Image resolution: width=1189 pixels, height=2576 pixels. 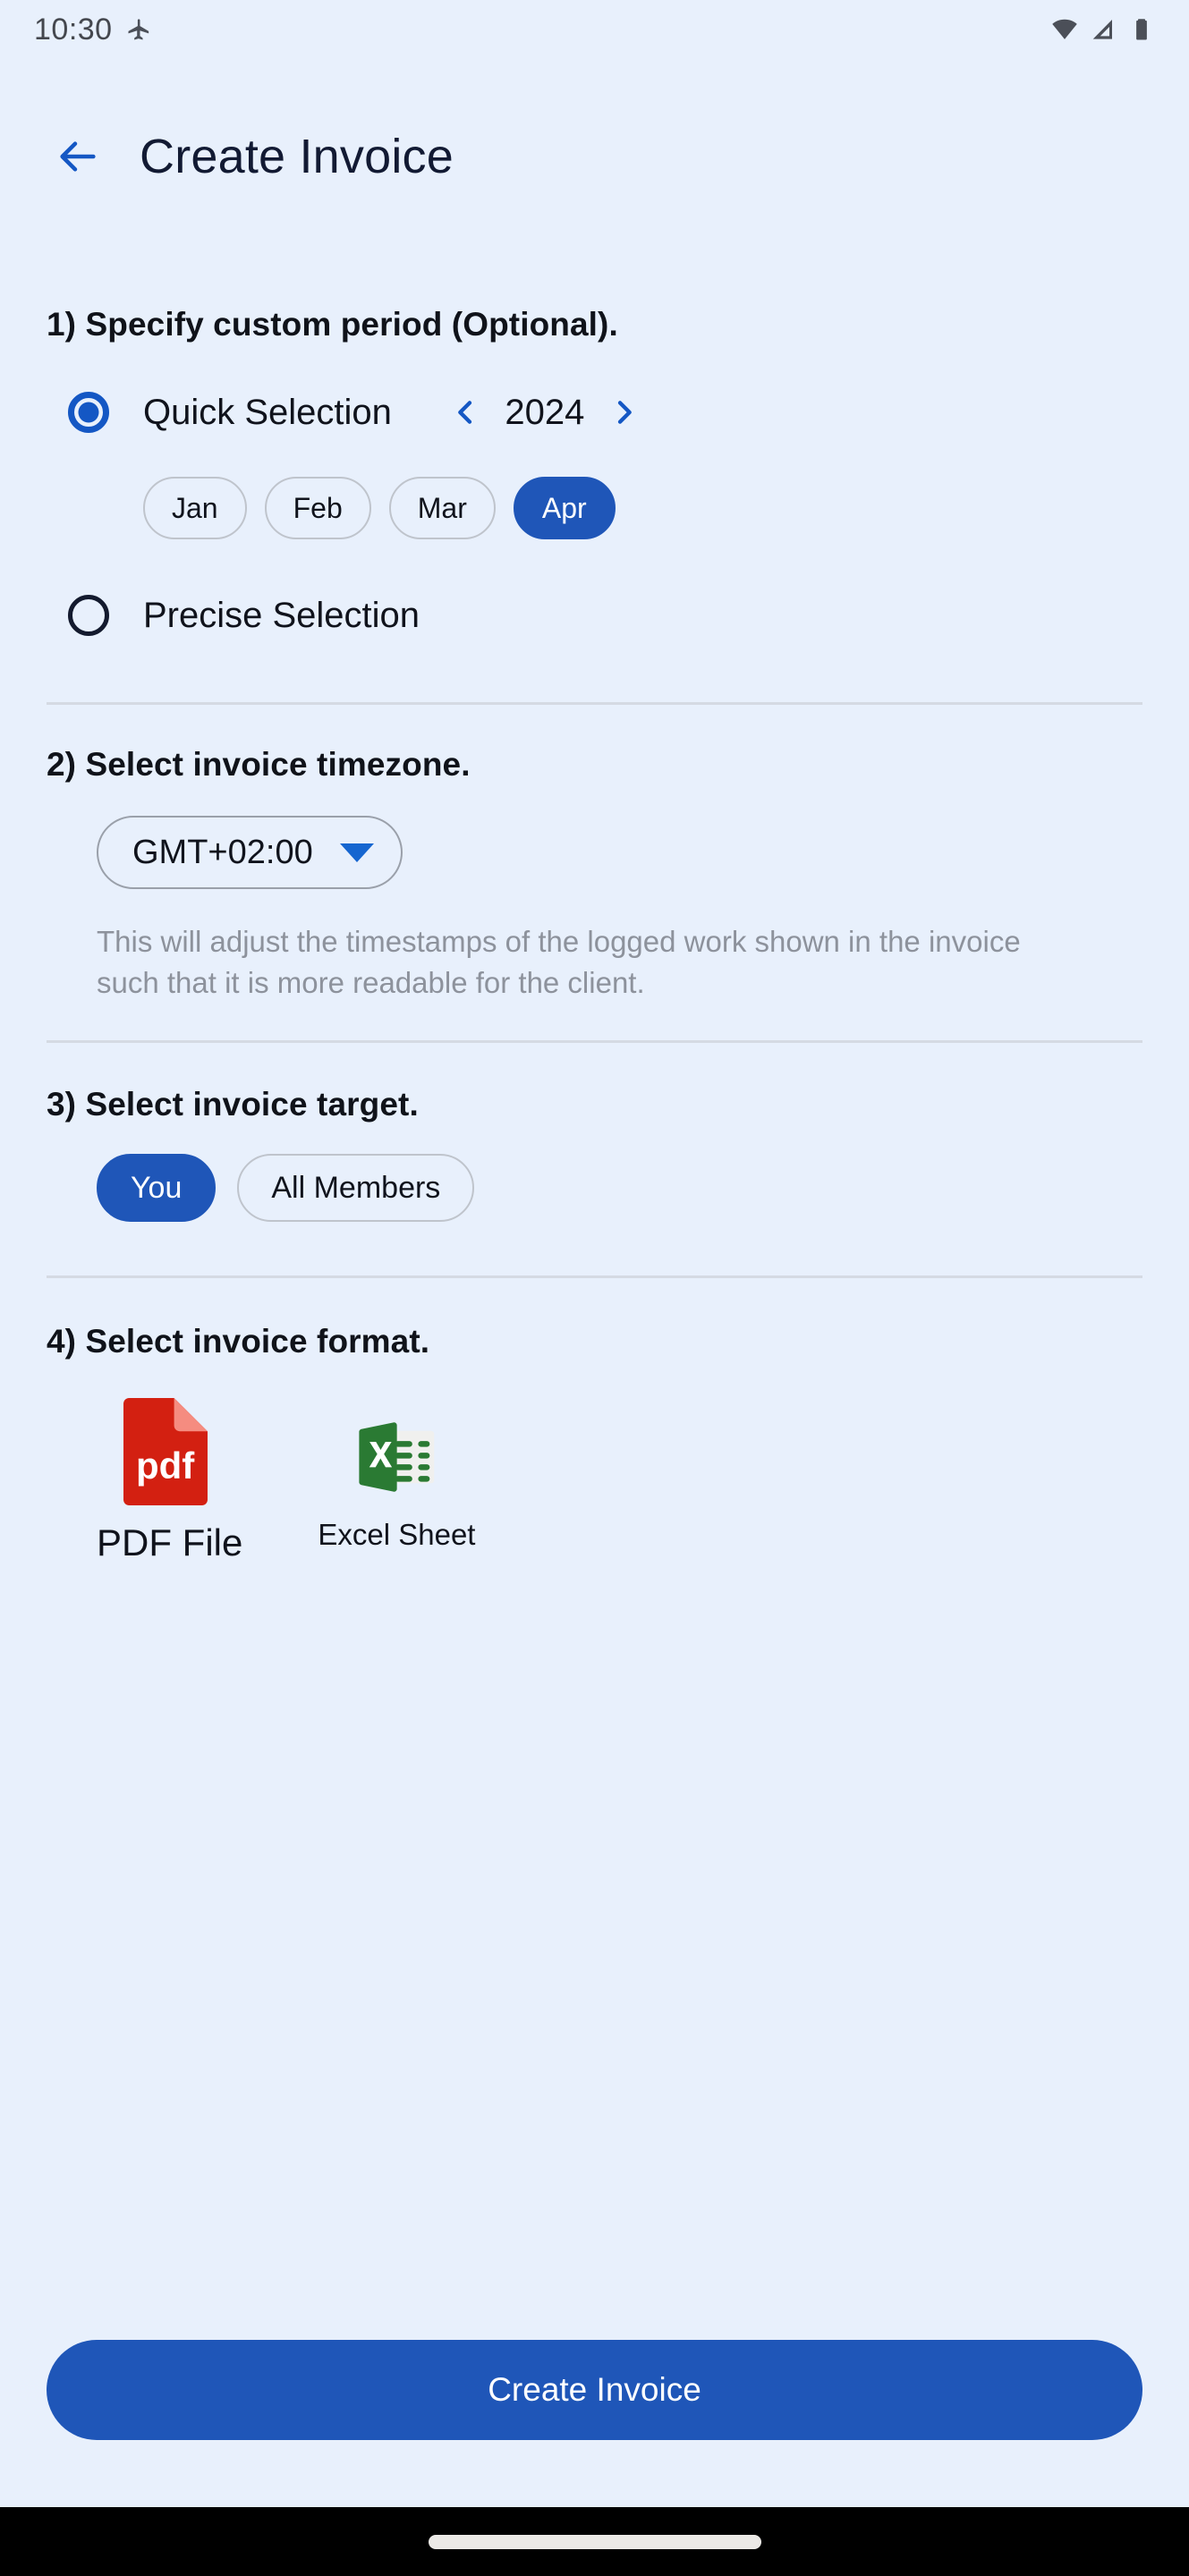 I want to click on chevron-right-icon, so click(x=624, y=412).